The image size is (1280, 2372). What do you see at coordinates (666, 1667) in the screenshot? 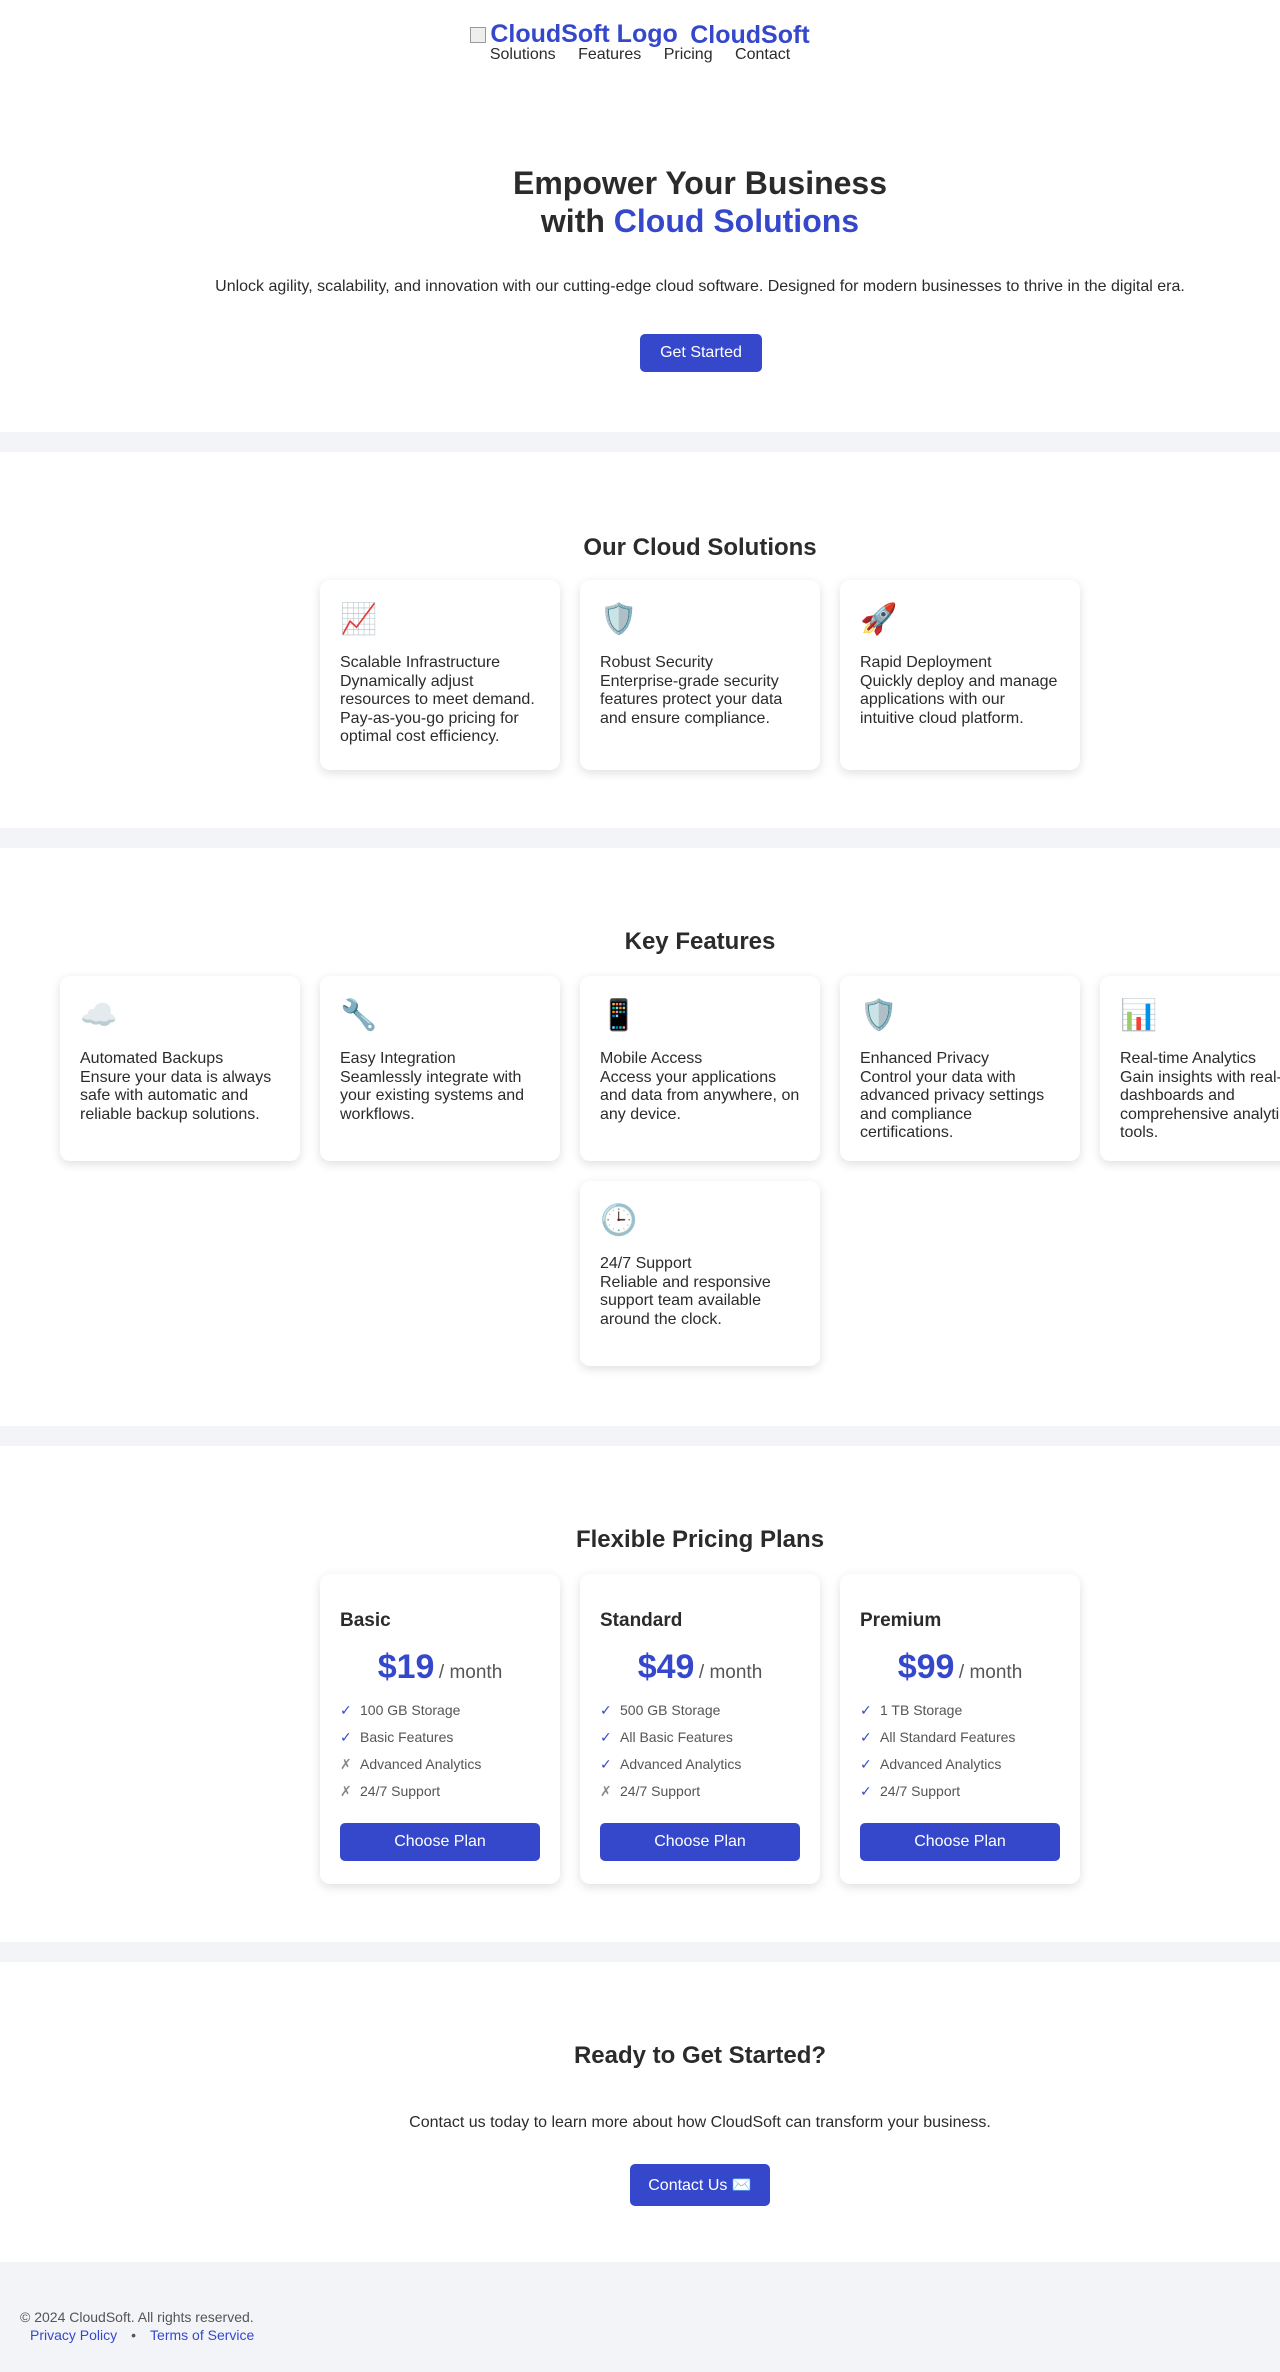
I see `plan-amount: $49` at bounding box center [666, 1667].